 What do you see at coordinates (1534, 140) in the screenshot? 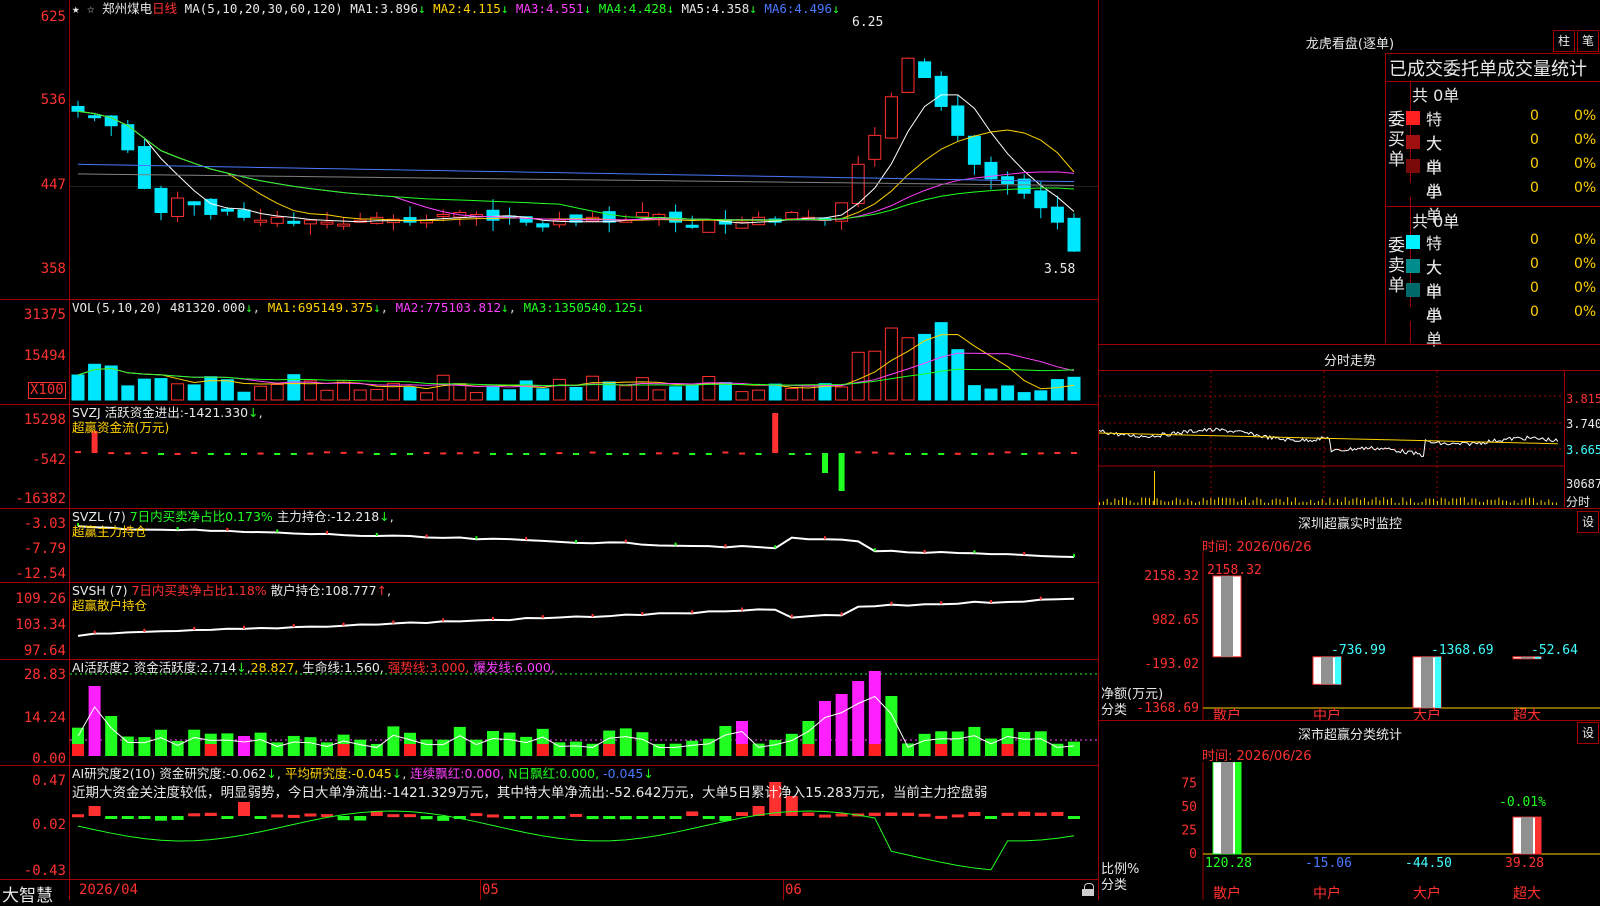
I see `buy-count: 0` at bounding box center [1534, 140].